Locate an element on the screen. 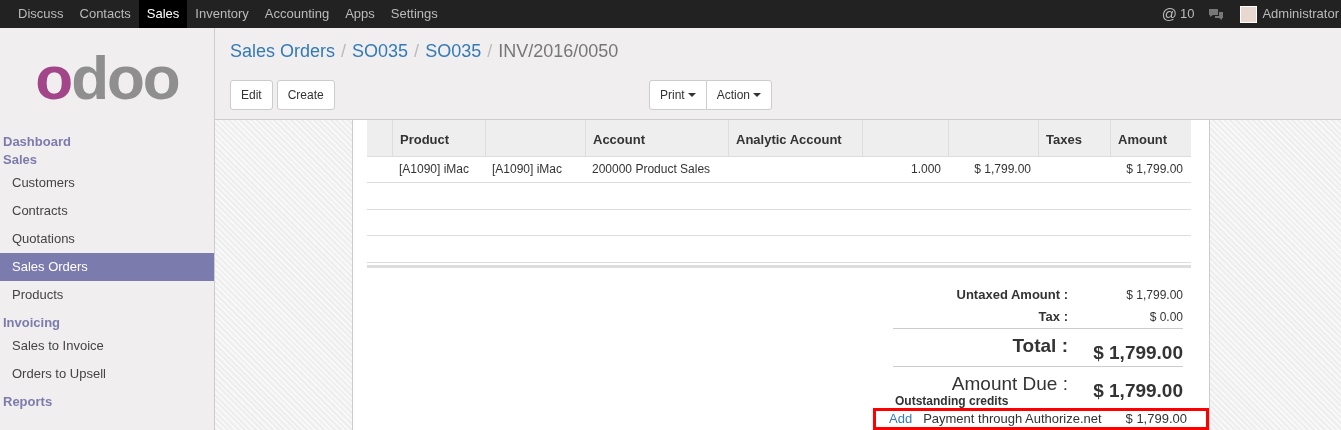 This screenshot has height=430, width=1341. sidebar-item: Quotations is located at coordinates (107, 239).